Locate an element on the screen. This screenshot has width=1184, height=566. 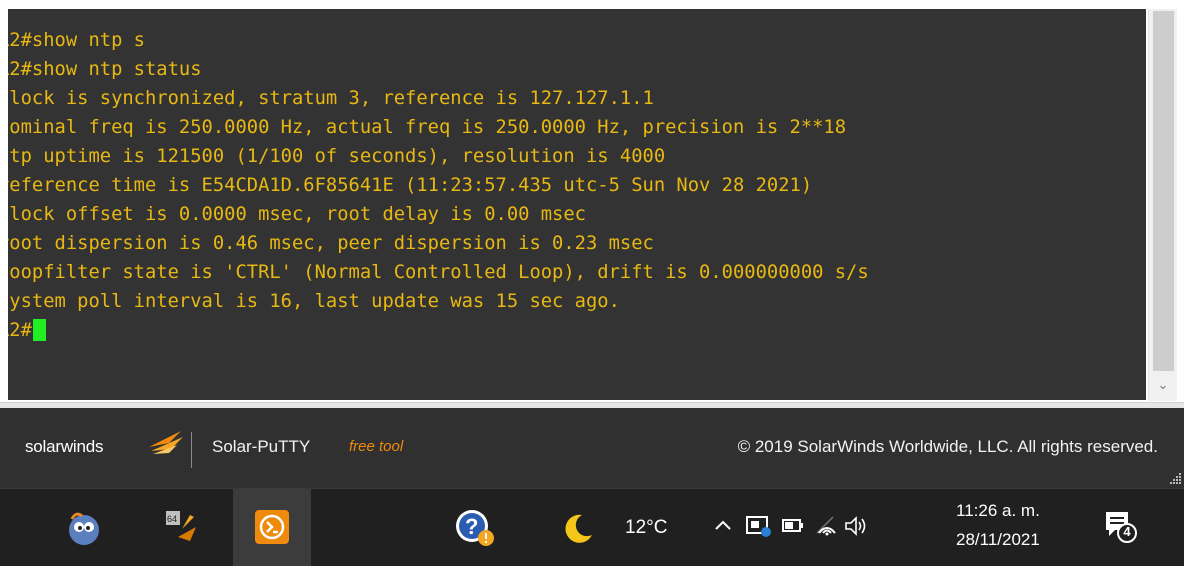
vertical-scrollbar: ⌄ is located at coordinates (1162, 205).